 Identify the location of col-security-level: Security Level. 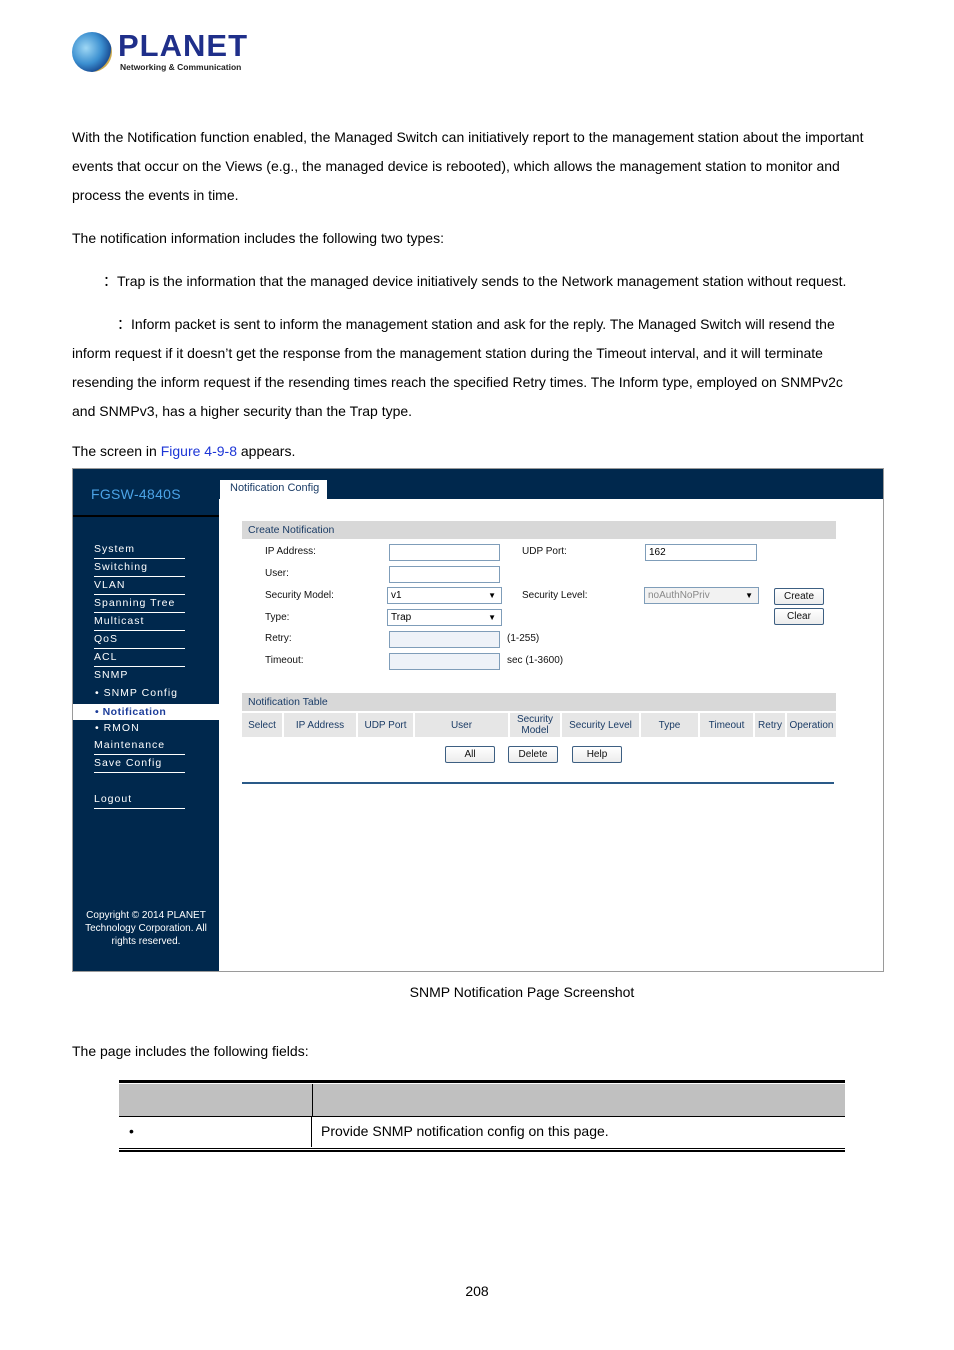
(601, 725).